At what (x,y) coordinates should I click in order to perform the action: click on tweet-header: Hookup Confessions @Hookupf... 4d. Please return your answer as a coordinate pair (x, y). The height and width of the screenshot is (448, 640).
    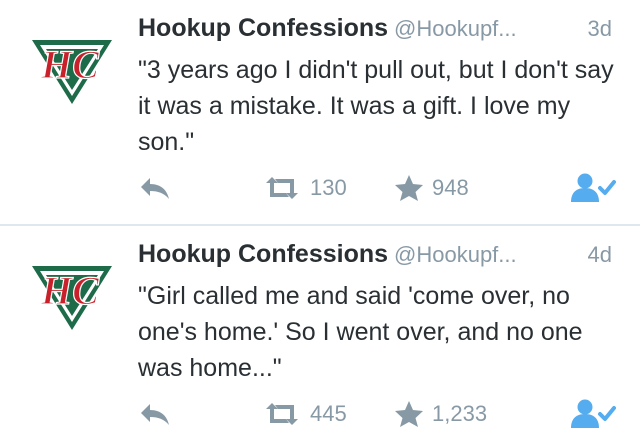
    Looking at the image, I should click on (378, 257).